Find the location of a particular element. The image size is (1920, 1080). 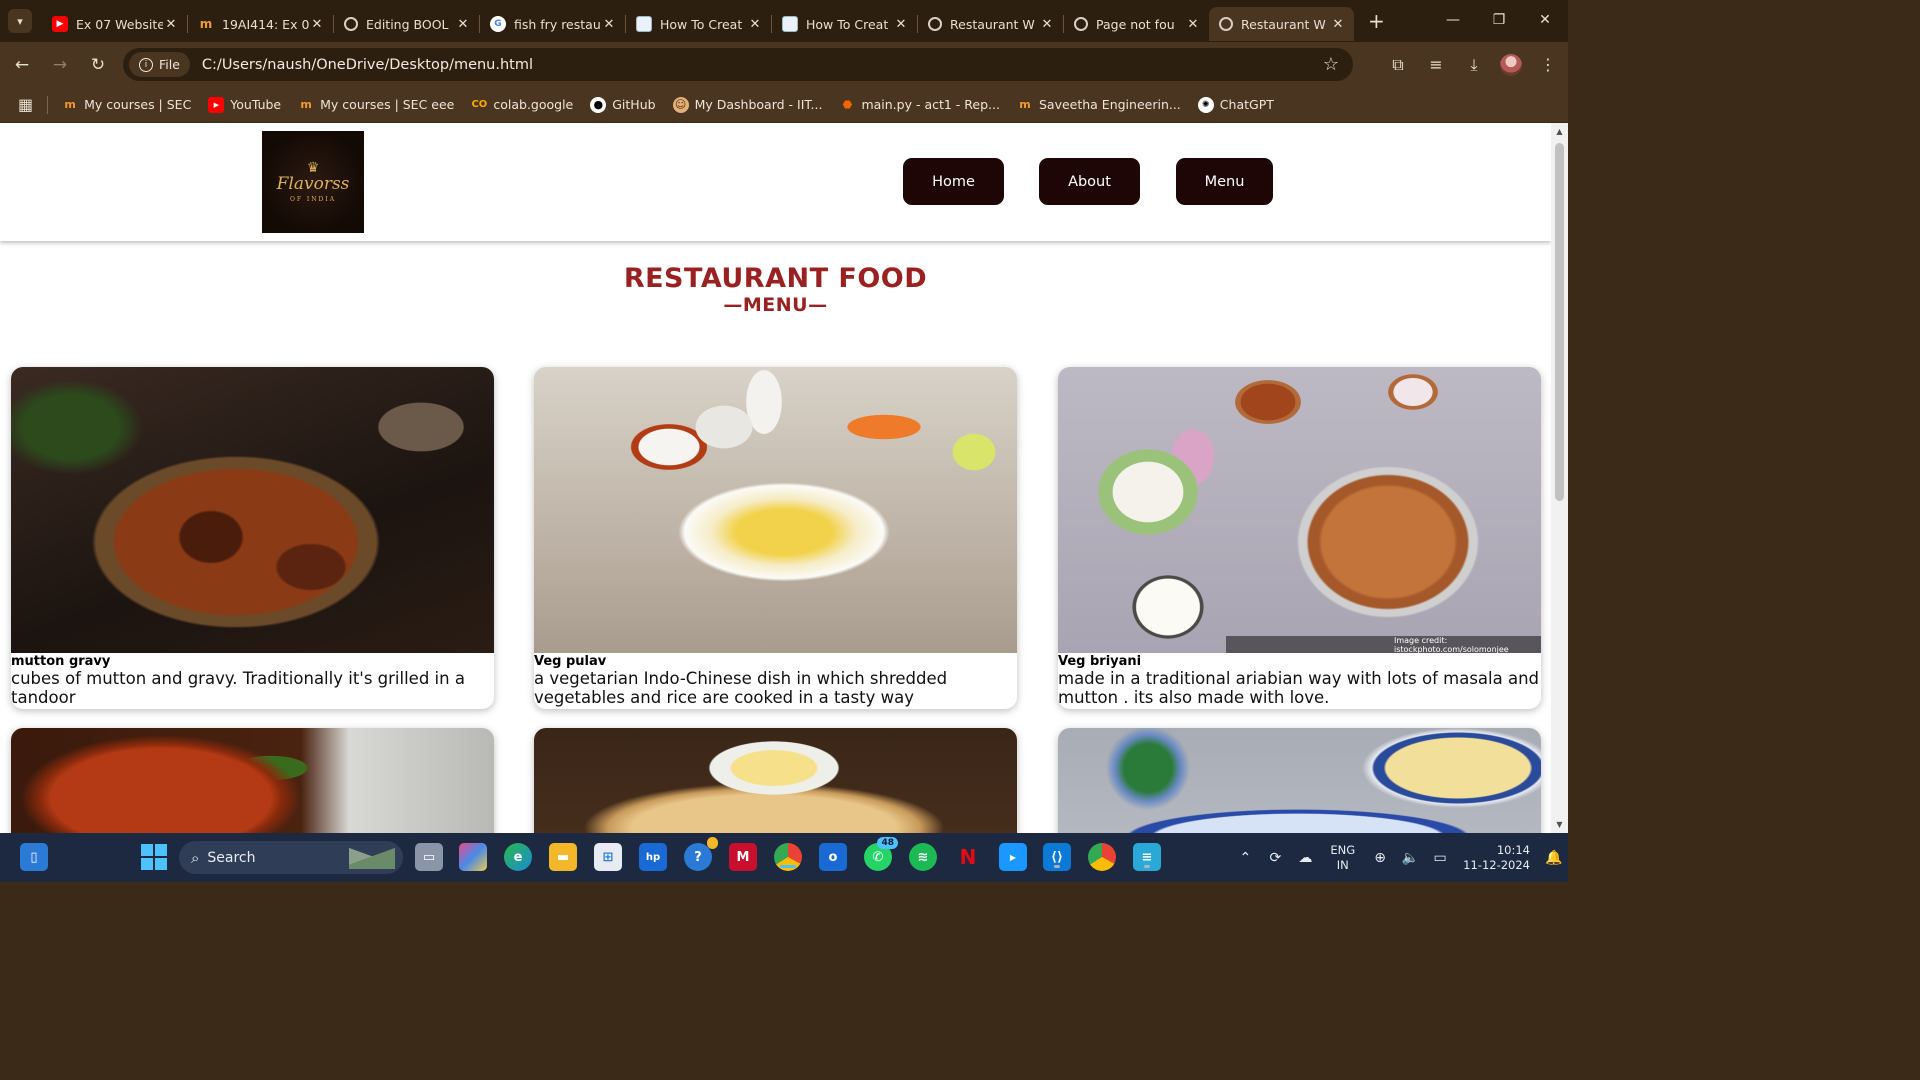

bookmark-item: m My courses | SEC is located at coordinates (126, 105).